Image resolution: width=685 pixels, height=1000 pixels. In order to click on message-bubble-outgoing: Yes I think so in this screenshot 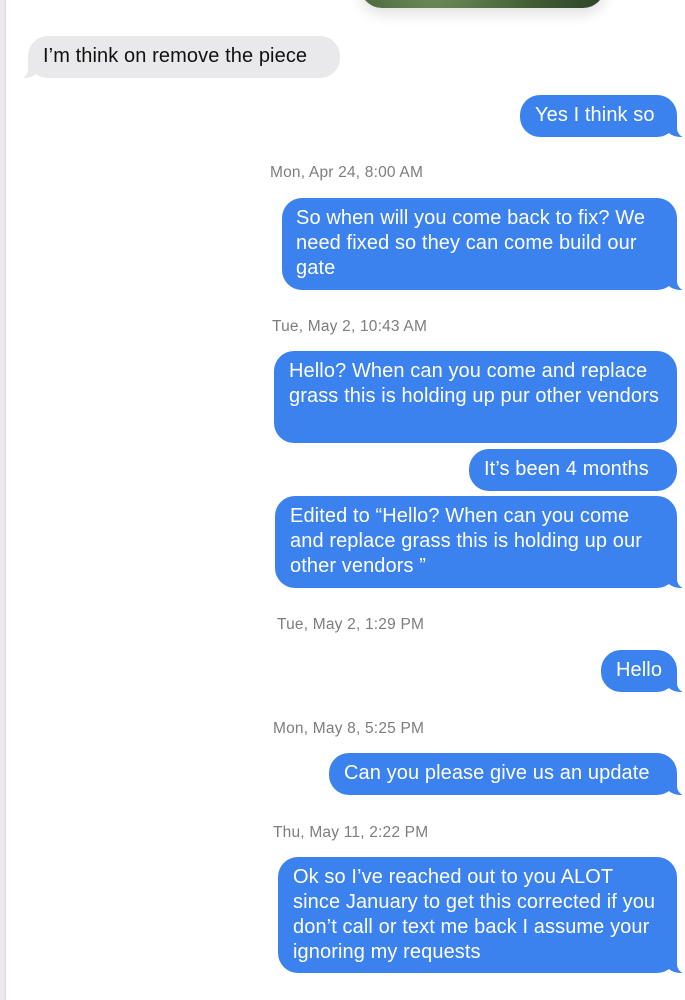, I will do `click(602, 116)`.